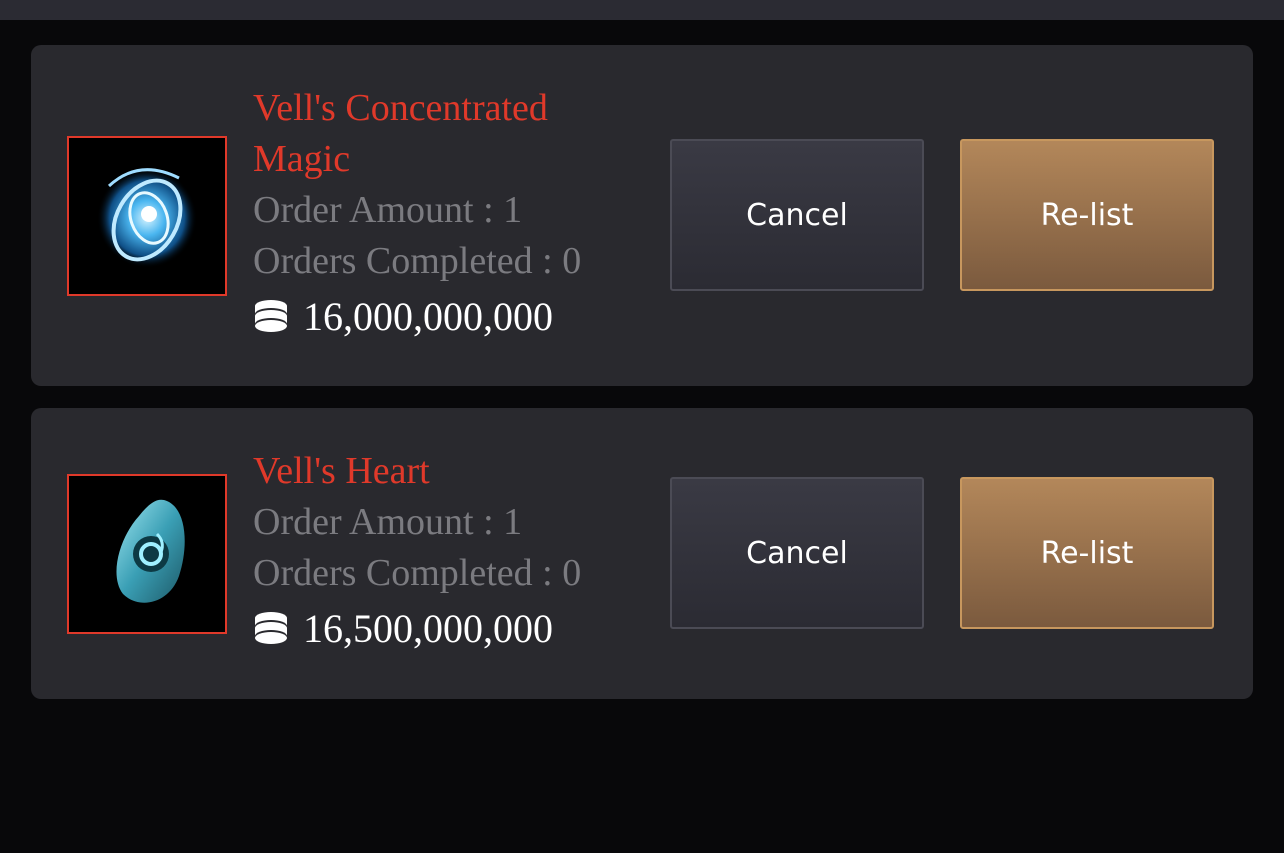 The width and height of the screenshot is (1284, 853). Describe the element at coordinates (341, 471) in the screenshot. I see `item-name: Vell's Heart` at that location.